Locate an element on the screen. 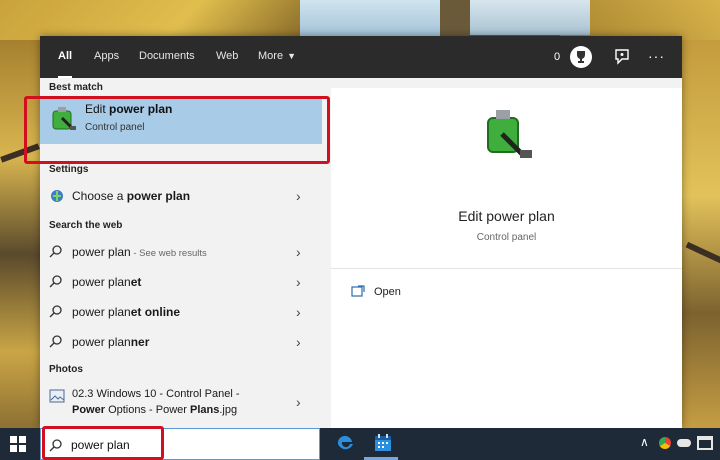  ellipsis-icon: ··· is located at coordinates (656, 56).